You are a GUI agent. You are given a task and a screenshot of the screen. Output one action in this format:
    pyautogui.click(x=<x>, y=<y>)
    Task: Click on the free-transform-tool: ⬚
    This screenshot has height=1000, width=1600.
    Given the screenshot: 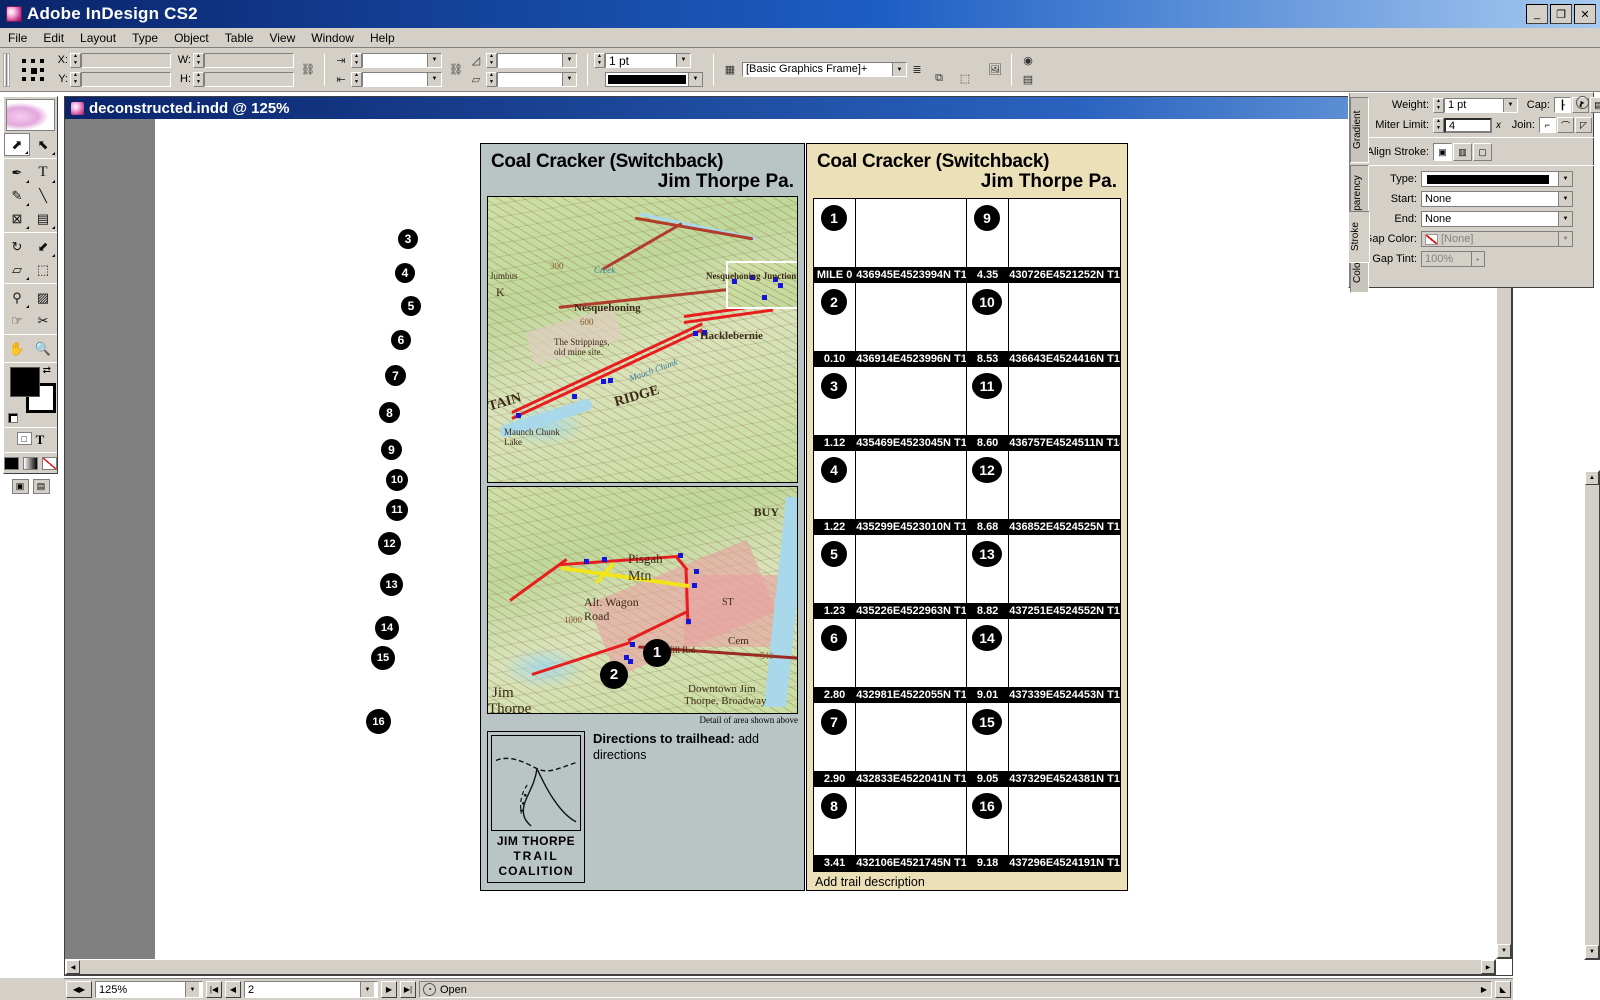 What is the action you would take?
    pyautogui.click(x=43, y=269)
    